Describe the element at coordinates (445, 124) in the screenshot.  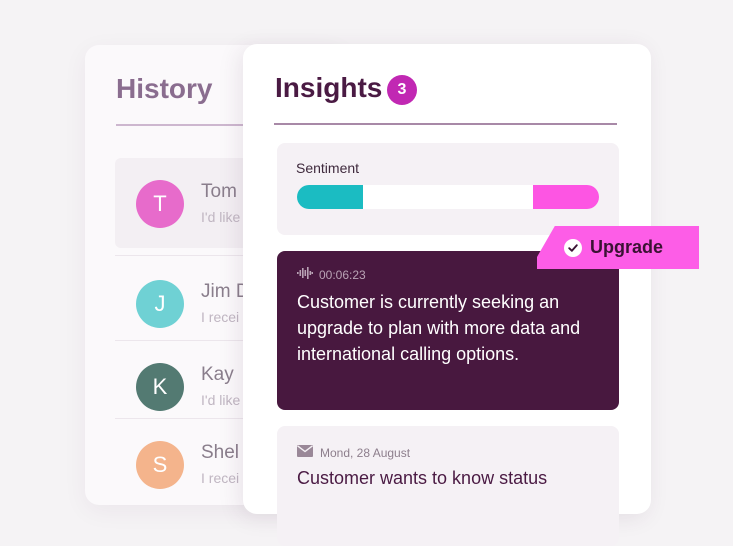
I see `insights-divider` at that location.